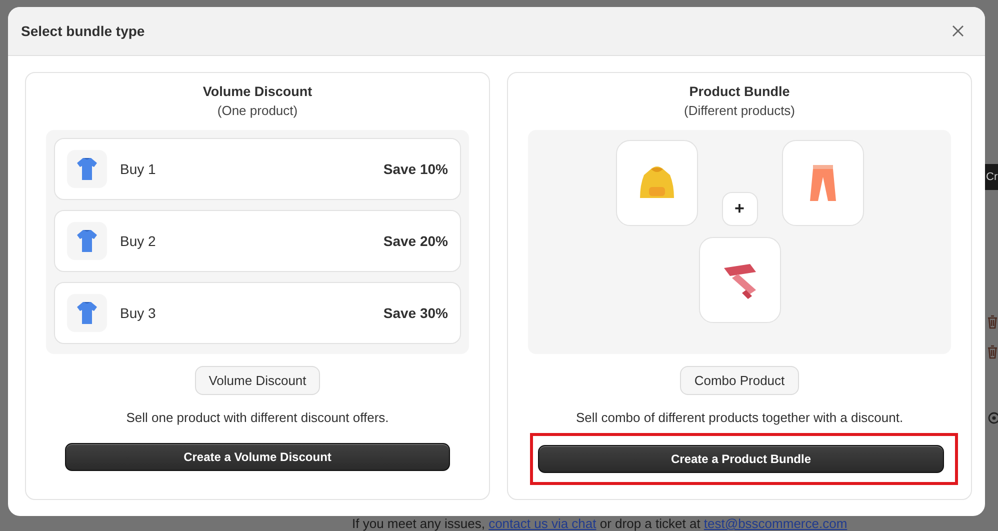  What do you see at coordinates (415, 241) in the screenshot?
I see `tier-saving: Save 20%` at bounding box center [415, 241].